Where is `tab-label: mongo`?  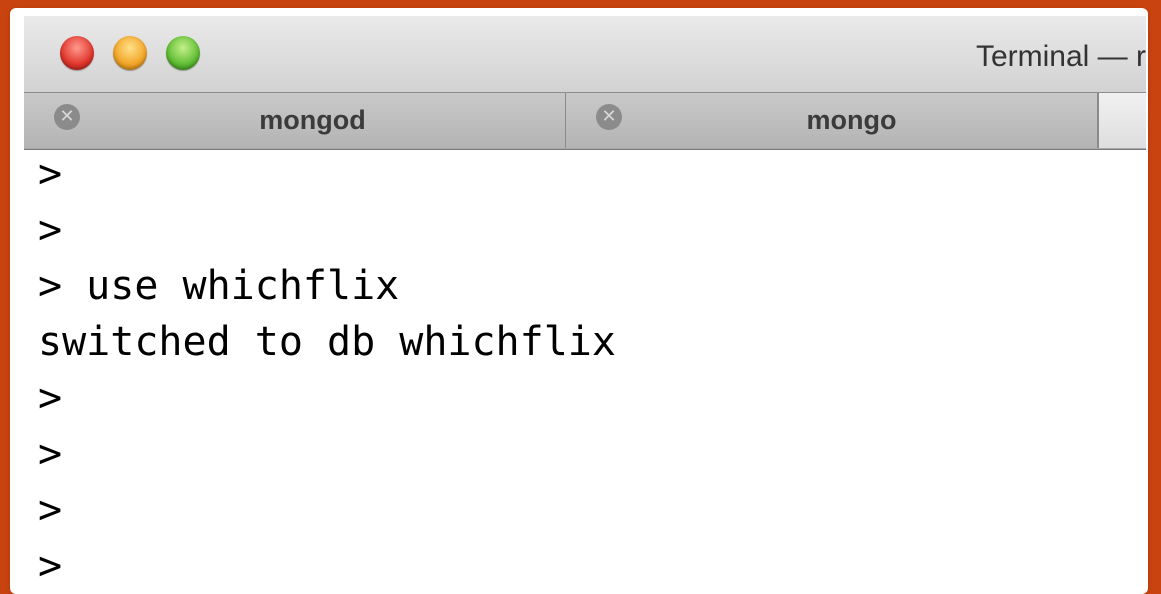 tab-label: mongo is located at coordinates (851, 120).